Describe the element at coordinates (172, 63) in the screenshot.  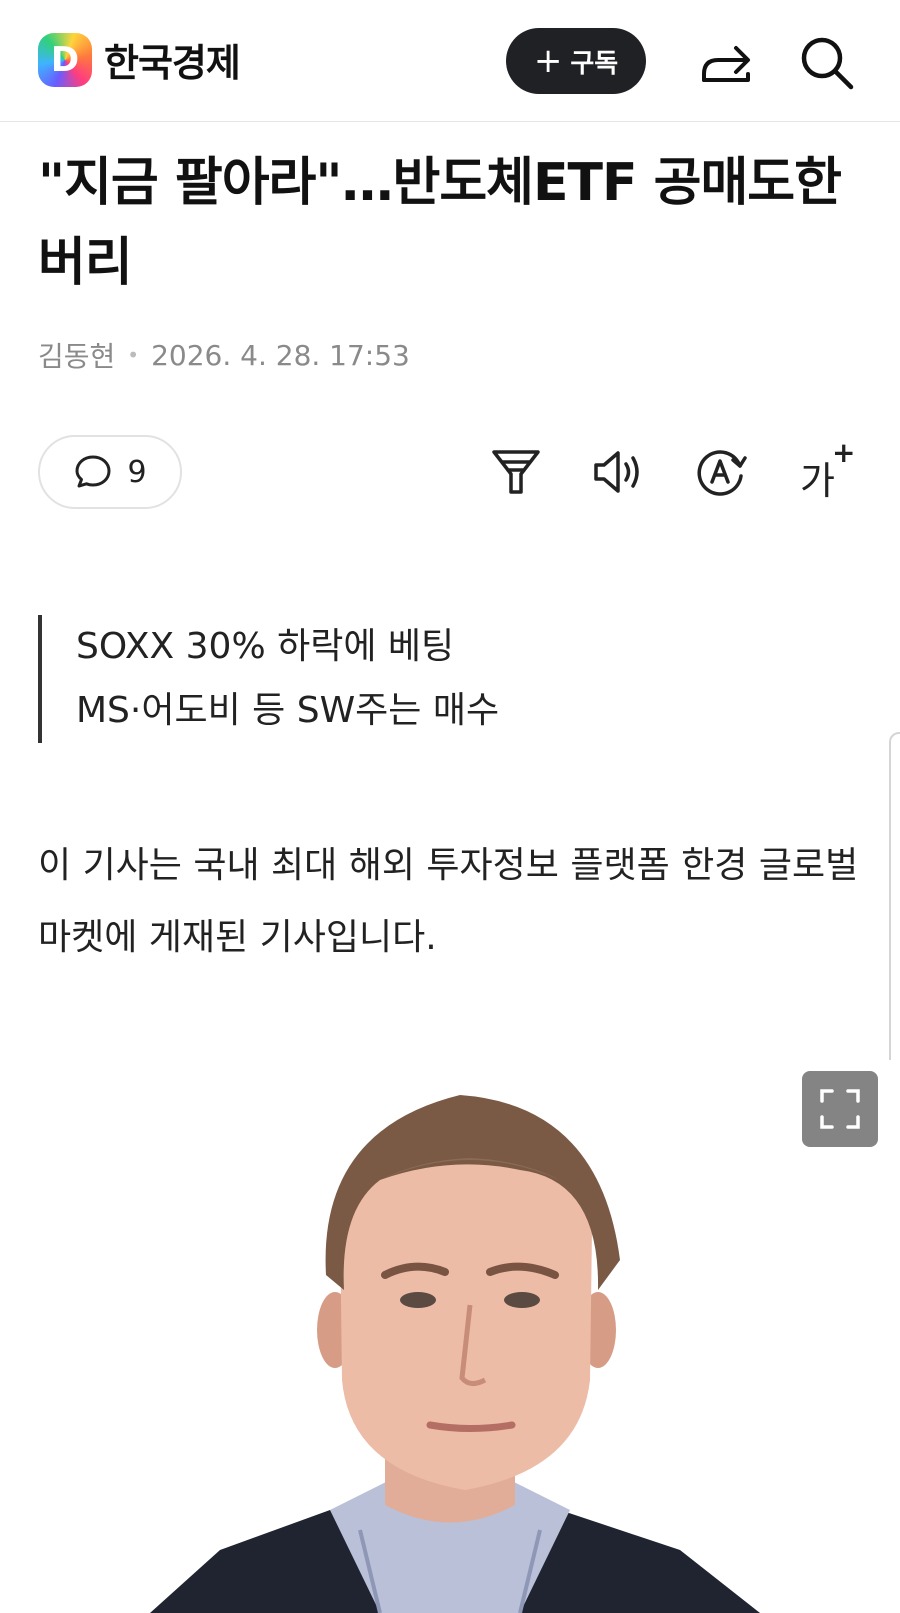
I see `brand-name: 한국경제` at that location.